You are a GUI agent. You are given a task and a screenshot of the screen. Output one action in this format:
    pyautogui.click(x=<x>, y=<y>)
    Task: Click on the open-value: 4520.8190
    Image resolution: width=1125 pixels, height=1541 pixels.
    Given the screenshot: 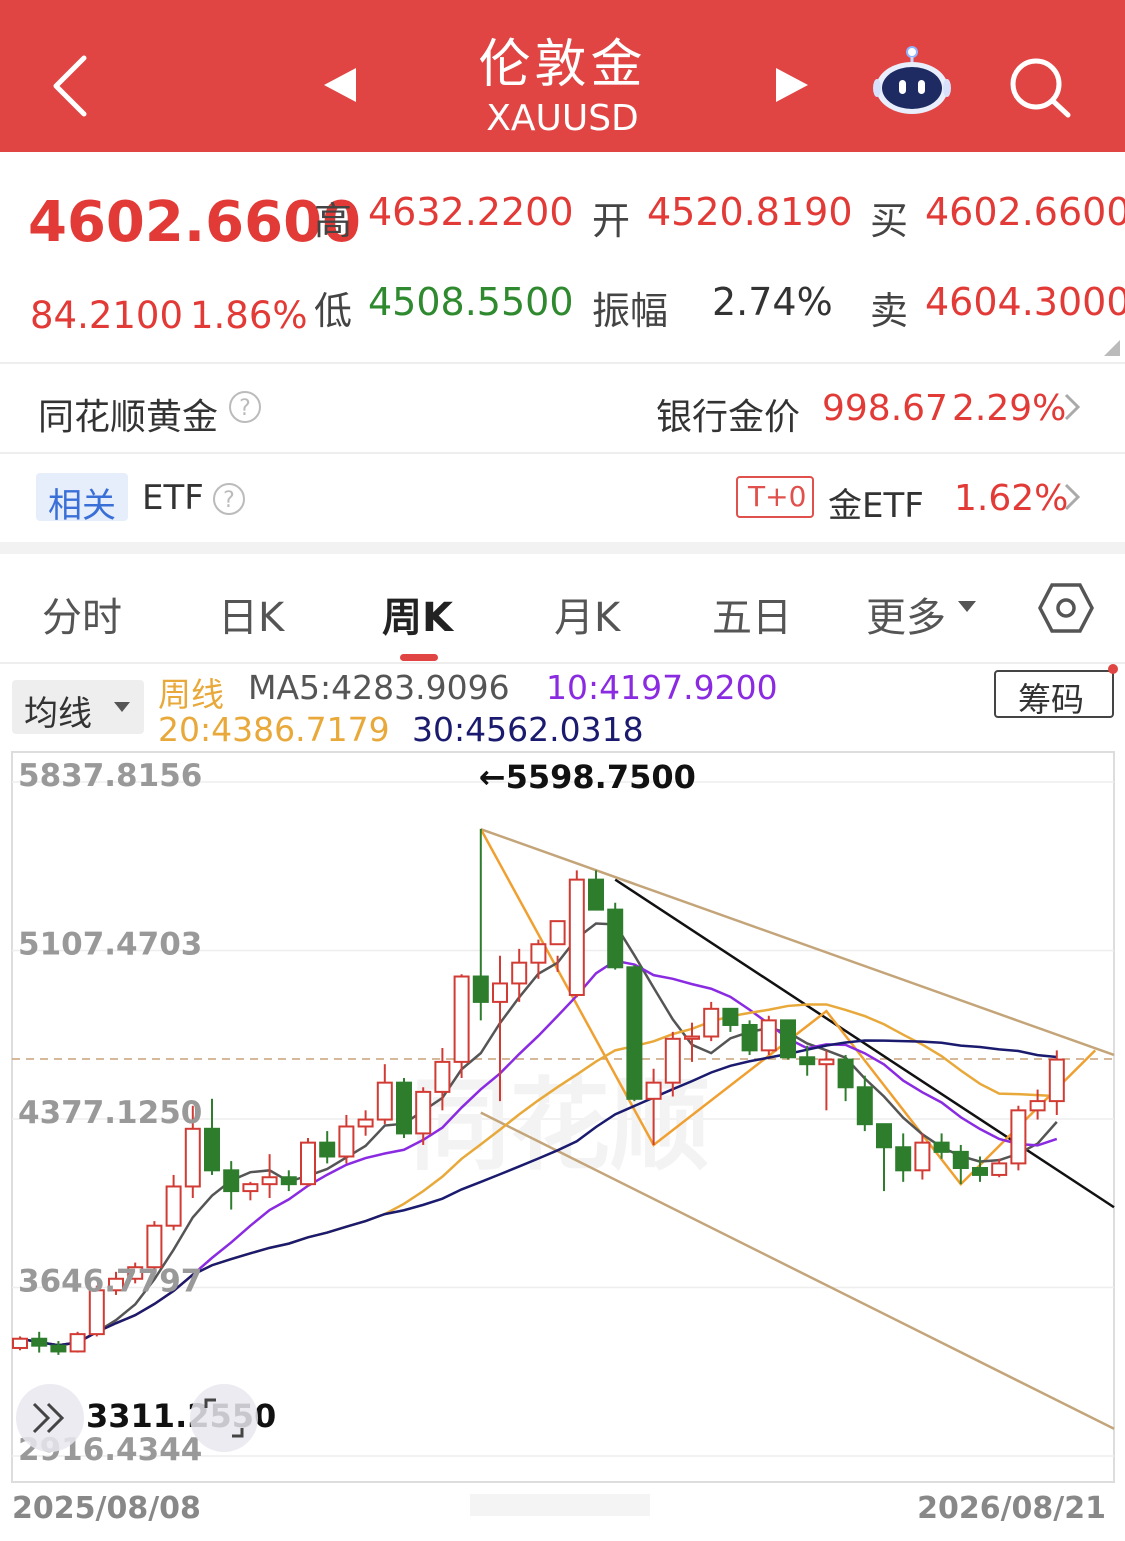 What is the action you would take?
    pyautogui.click(x=750, y=212)
    